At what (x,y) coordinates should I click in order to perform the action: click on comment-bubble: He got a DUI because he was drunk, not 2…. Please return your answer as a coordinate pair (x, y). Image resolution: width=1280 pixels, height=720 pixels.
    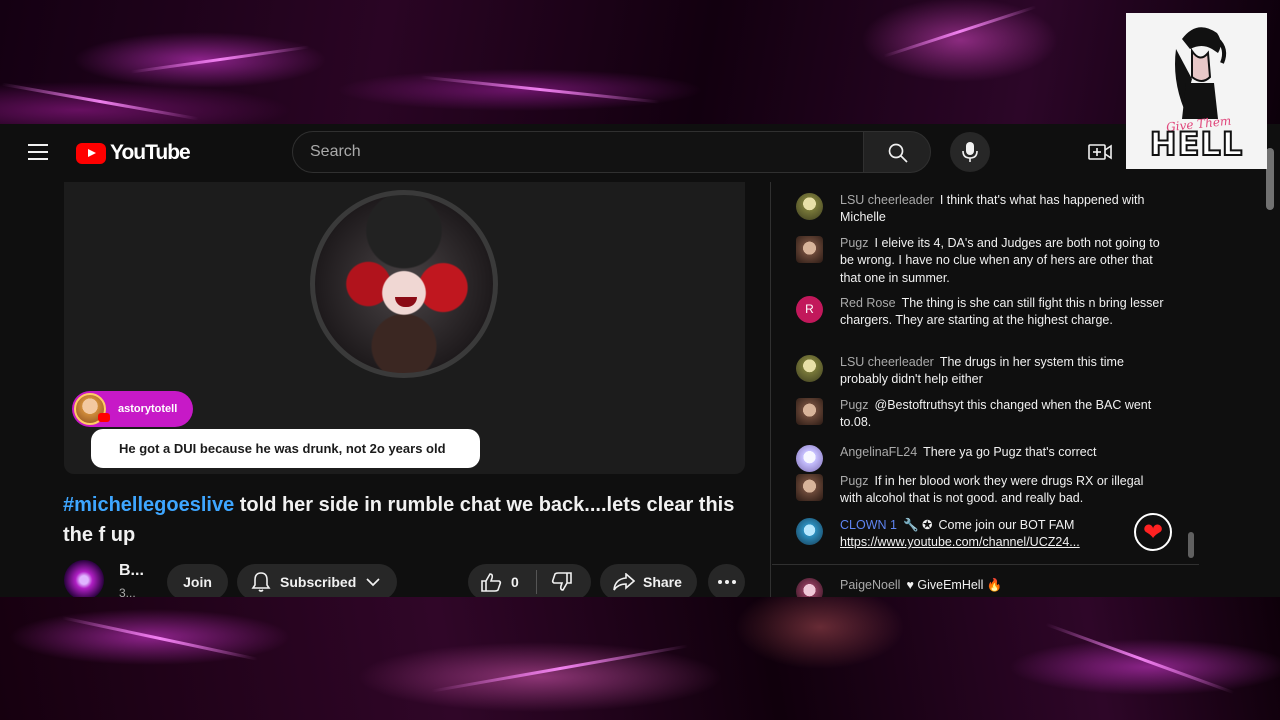
    Looking at the image, I should click on (285, 448).